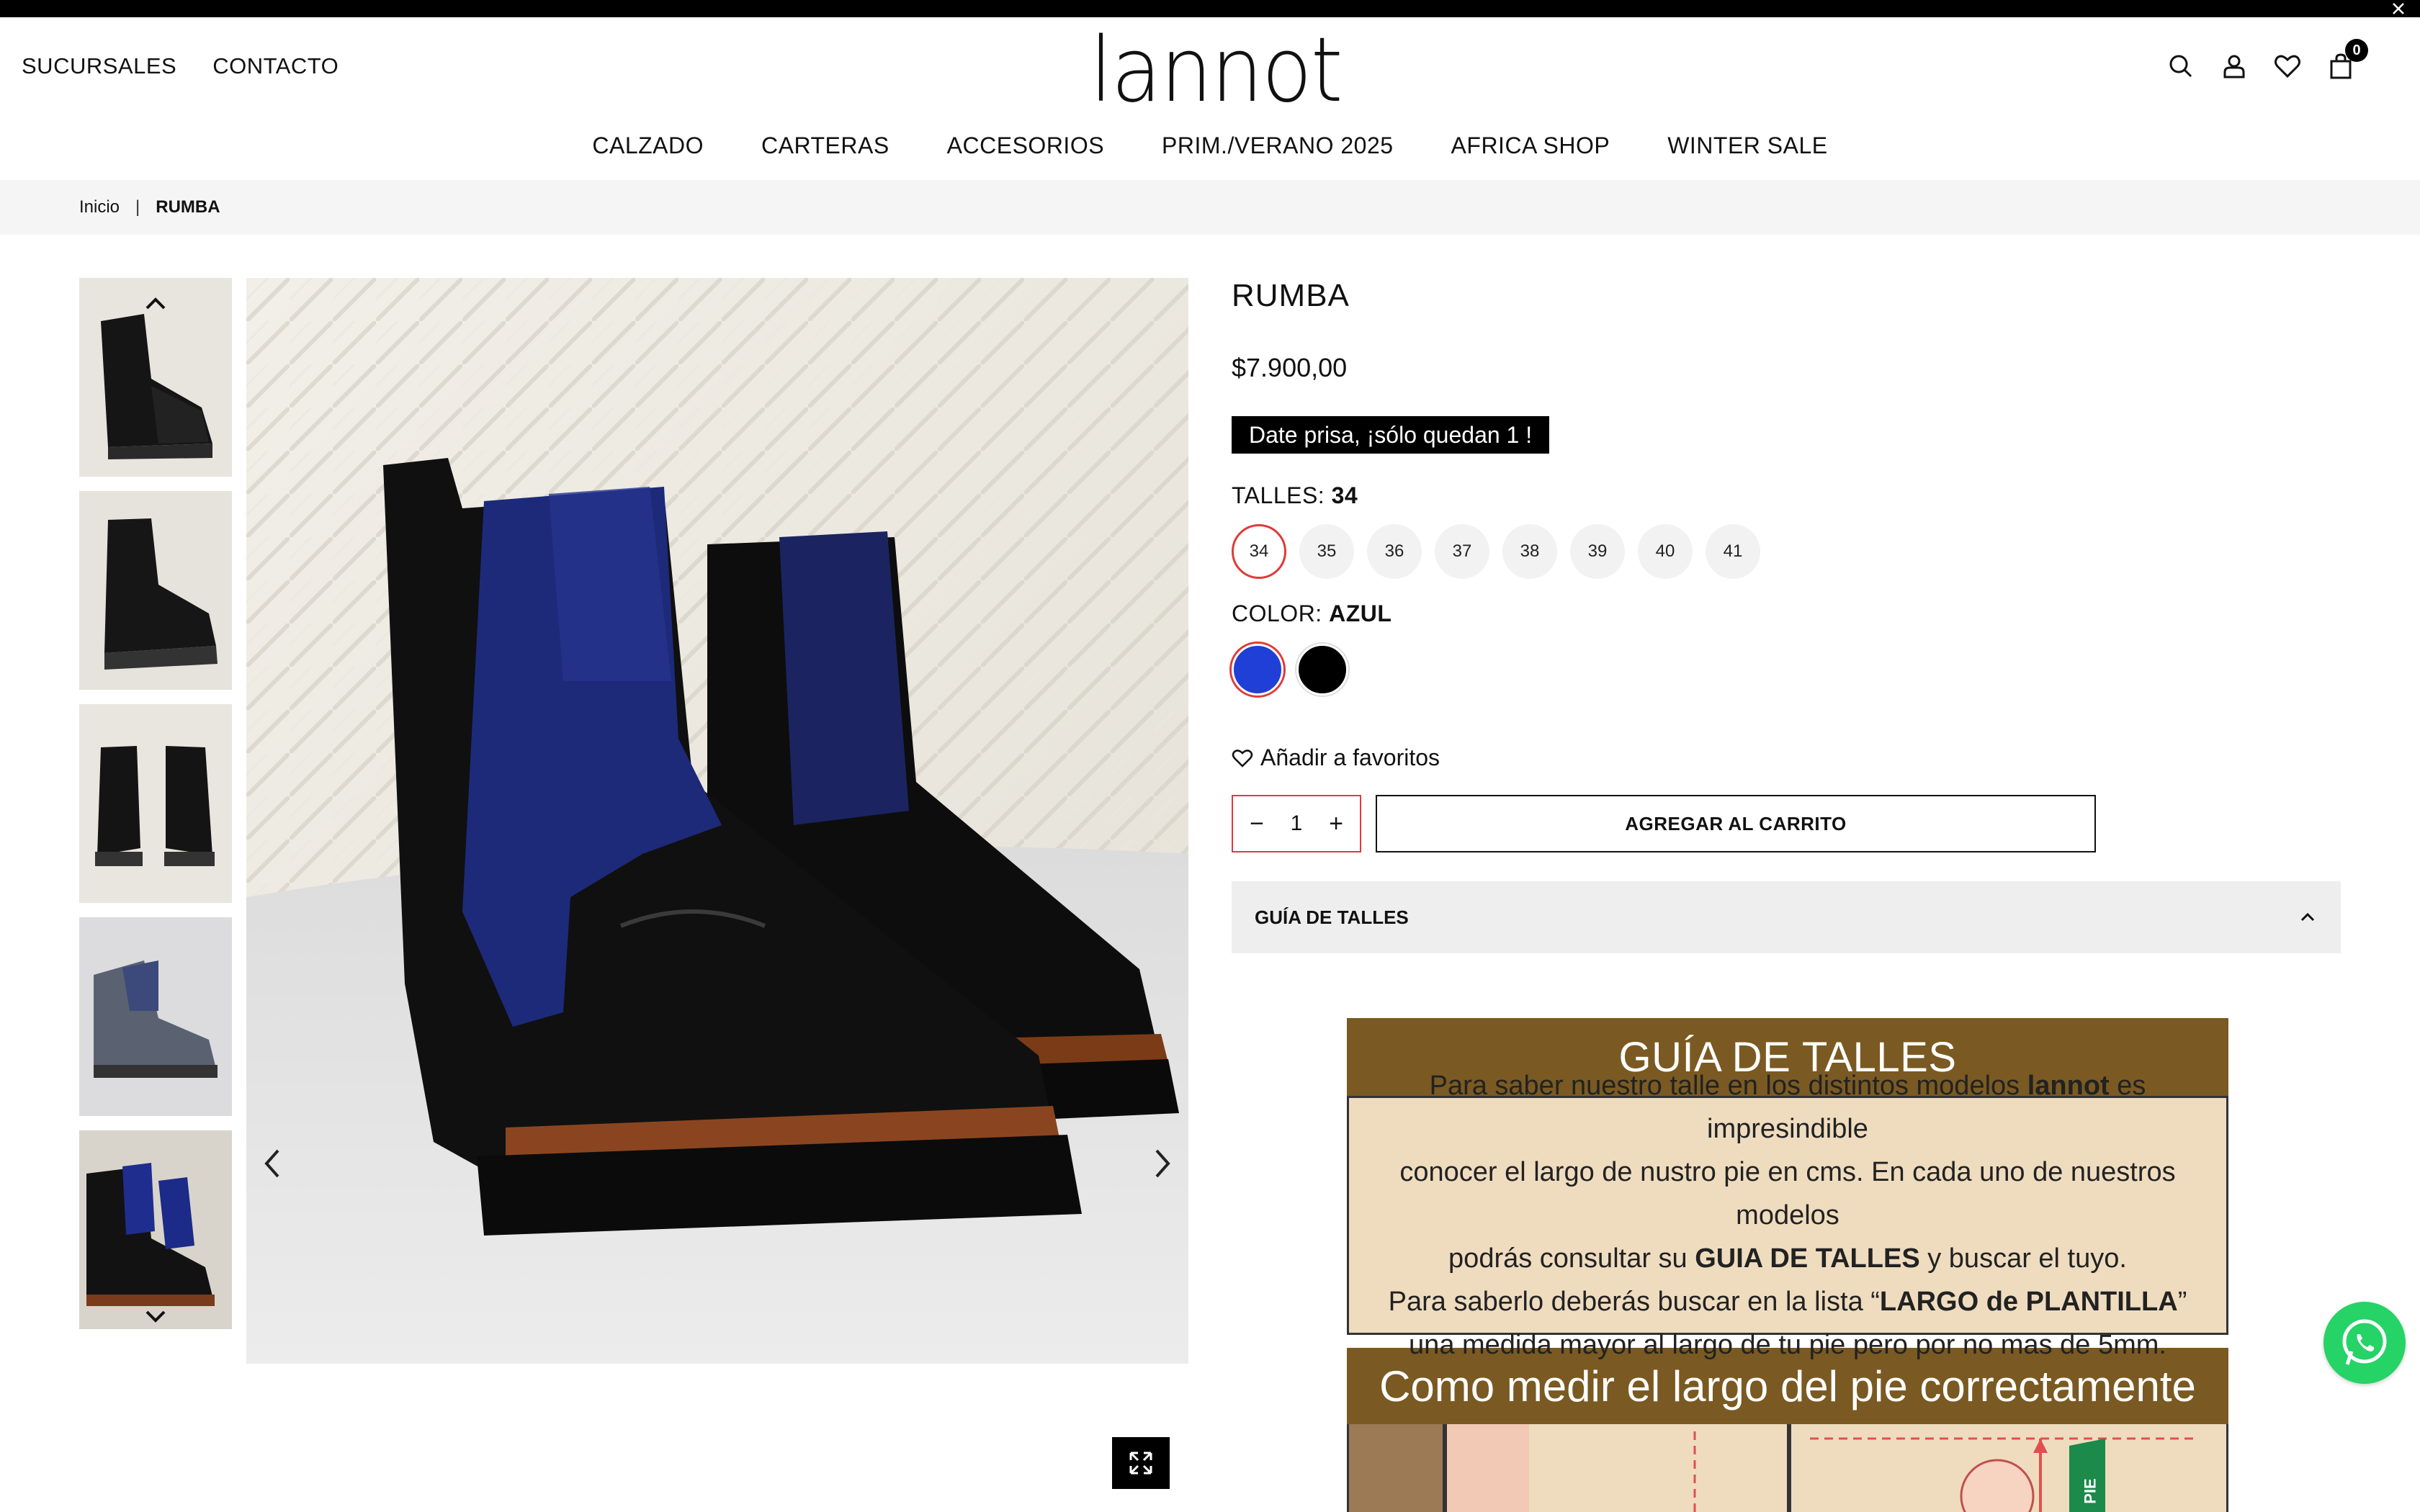 Image resolution: width=2420 pixels, height=1512 pixels. Describe the element at coordinates (648, 145) in the screenshot. I see `nav-calzado: CALZADO` at that location.